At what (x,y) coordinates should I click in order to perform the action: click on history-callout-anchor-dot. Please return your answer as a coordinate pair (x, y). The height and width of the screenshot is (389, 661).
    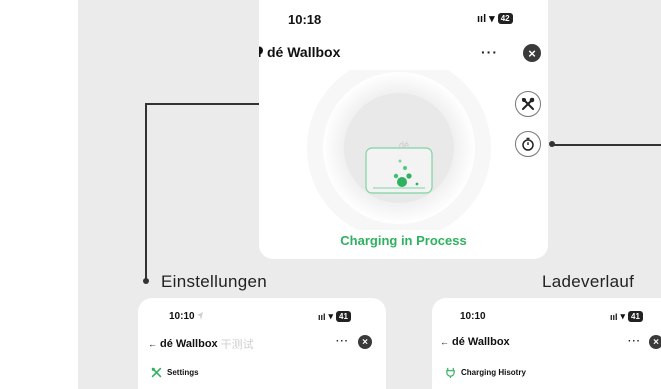
    Looking at the image, I should click on (552, 144).